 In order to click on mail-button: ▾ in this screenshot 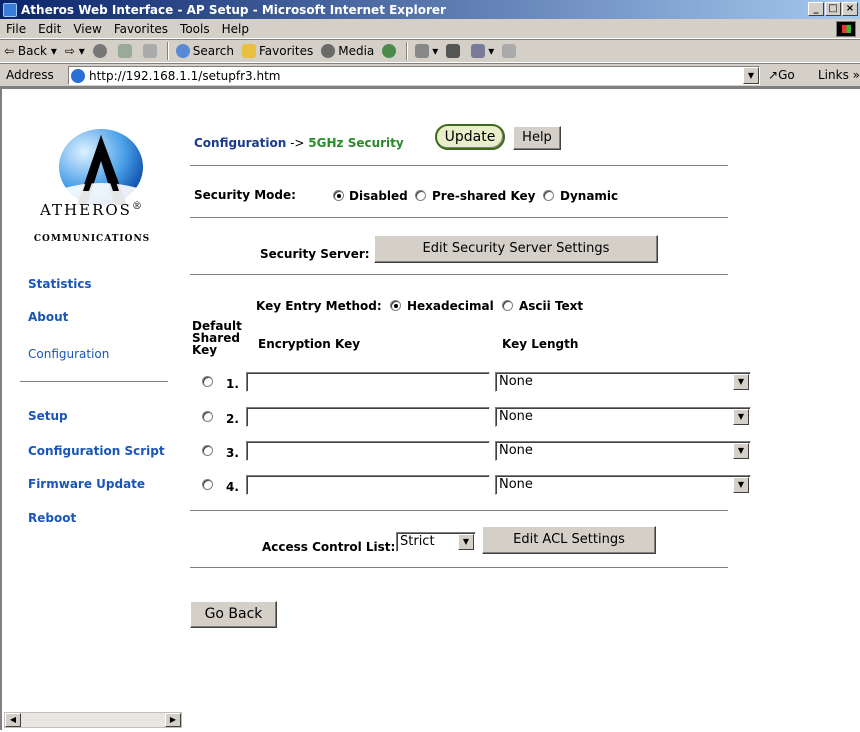, I will do `click(426, 51)`.